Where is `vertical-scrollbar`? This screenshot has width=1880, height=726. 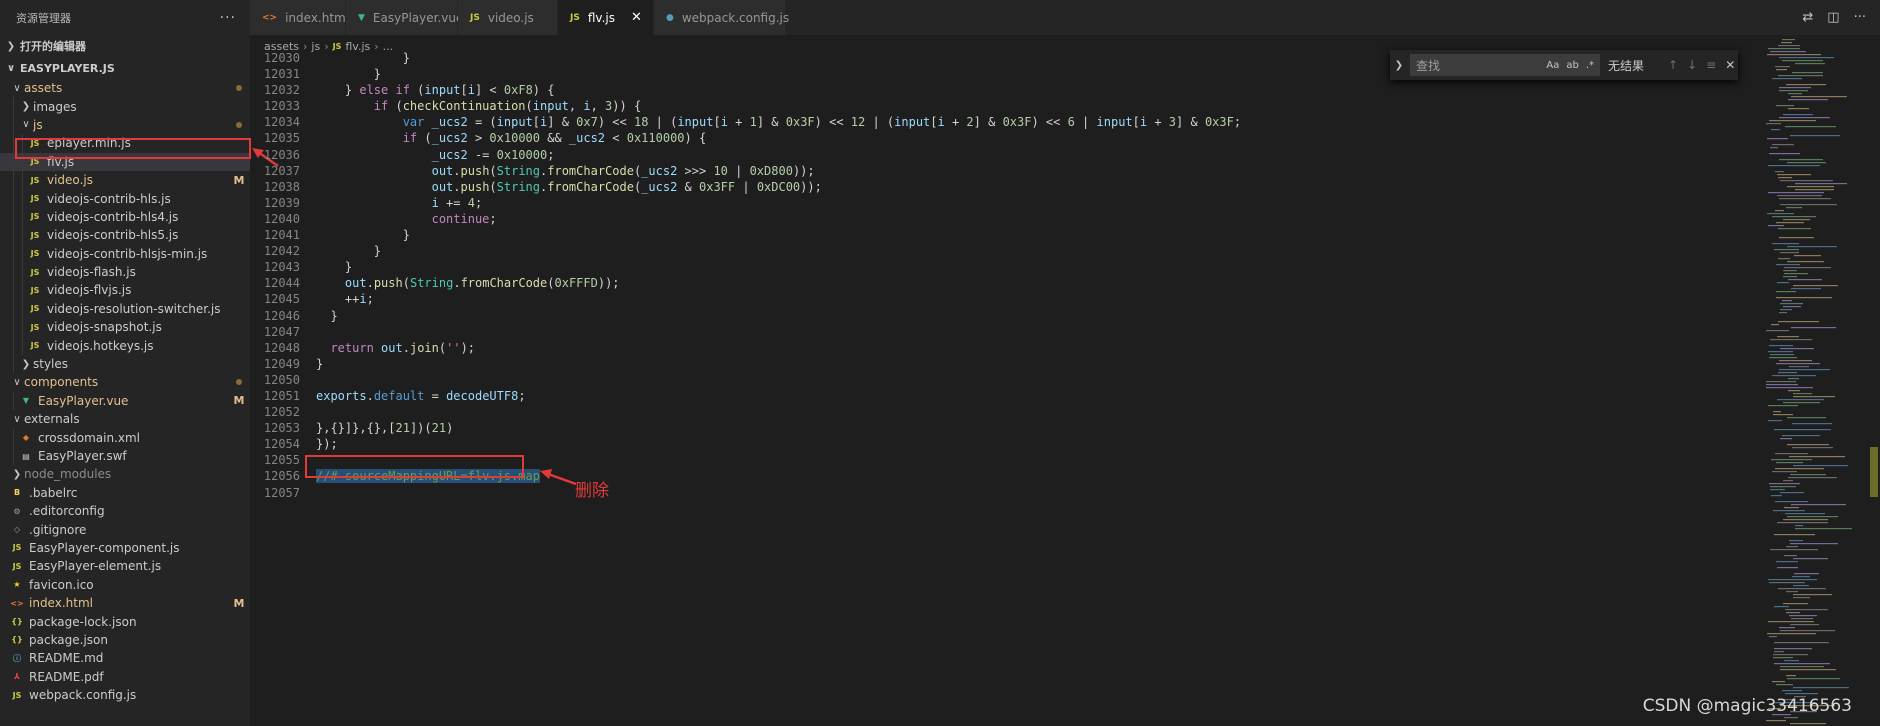 vertical-scrollbar is located at coordinates (1874, 380).